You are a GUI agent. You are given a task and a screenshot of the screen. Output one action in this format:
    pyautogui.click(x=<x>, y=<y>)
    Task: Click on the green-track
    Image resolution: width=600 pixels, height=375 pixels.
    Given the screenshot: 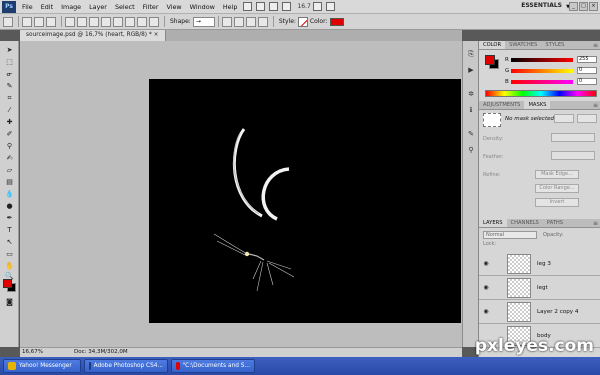 What is the action you would take?
    pyautogui.click(x=542, y=71)
    